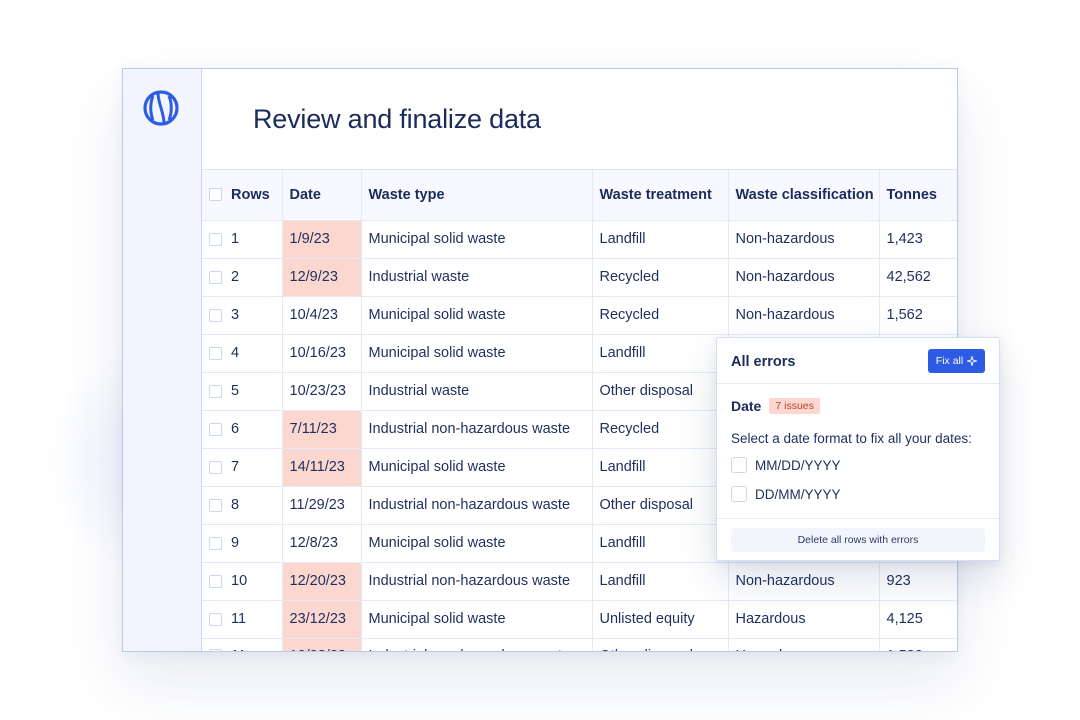  Describe the element at coordinates (242, 315) in the screenshot. I see `row-number-cell: 3` at that location.